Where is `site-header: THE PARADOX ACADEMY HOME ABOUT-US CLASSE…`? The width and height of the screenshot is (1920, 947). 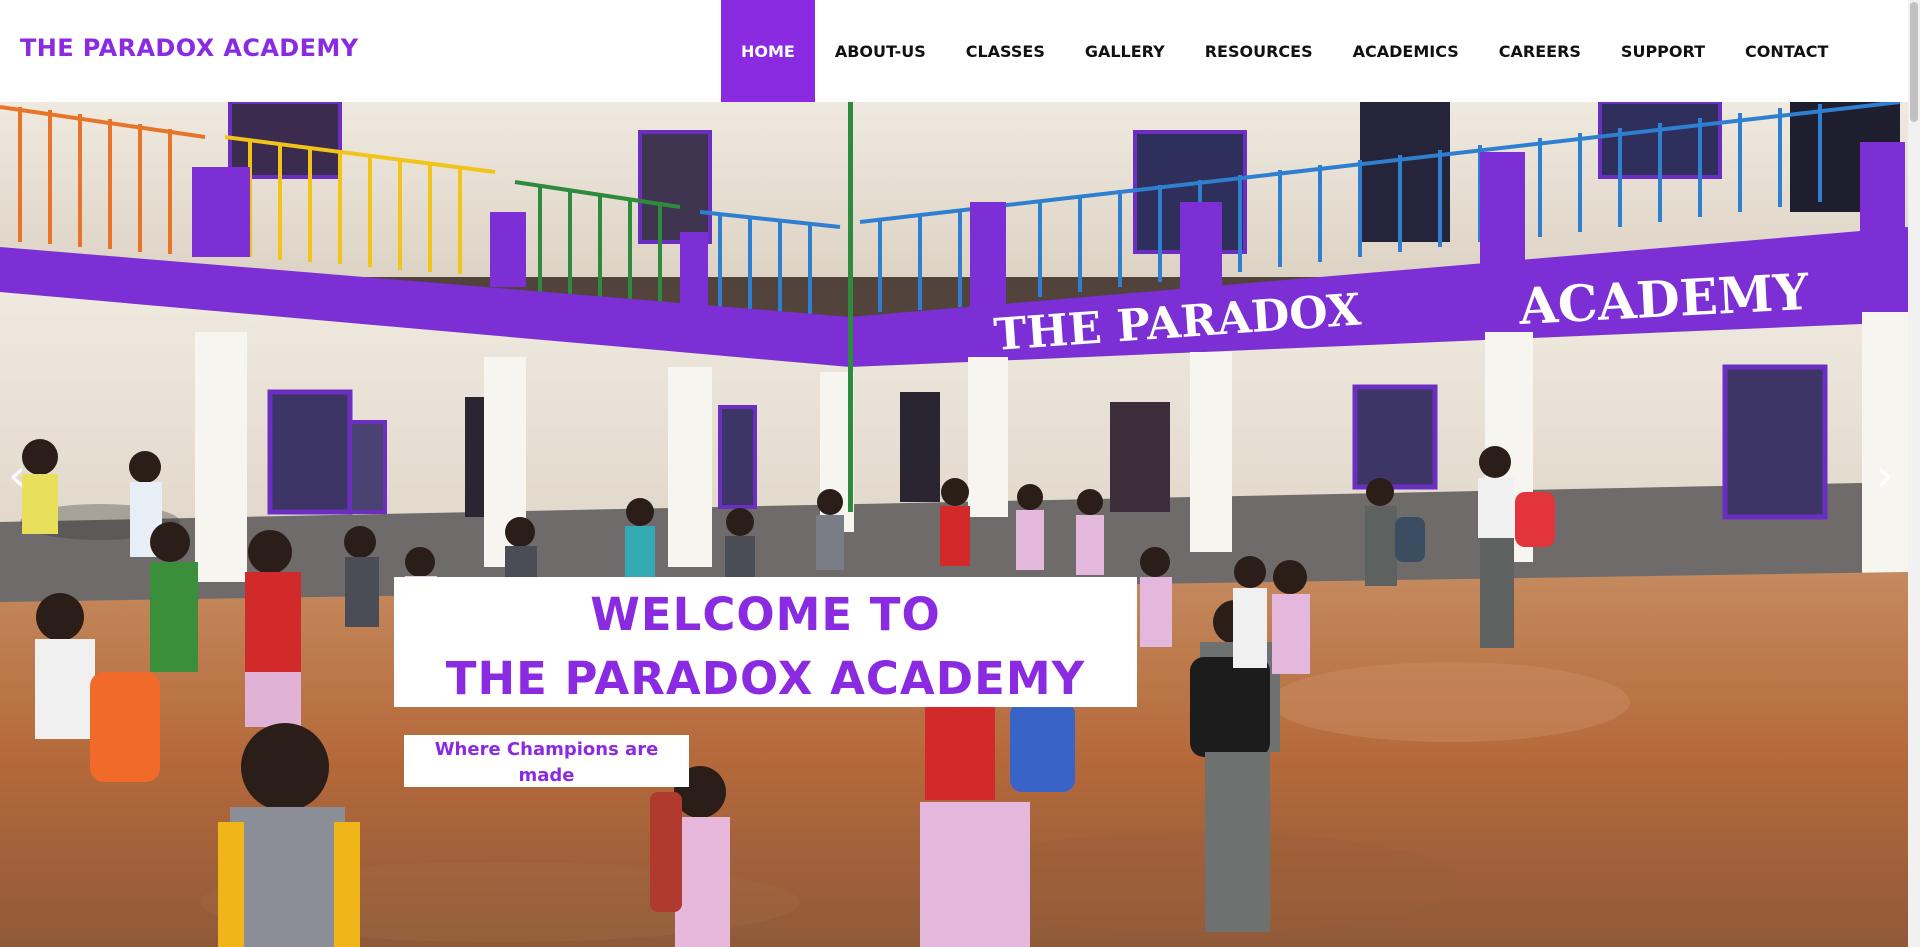 site-header: THE PARADOX ACADEMY HOME ABOUT-US CLASSE… is located at coordinates (954, 51).